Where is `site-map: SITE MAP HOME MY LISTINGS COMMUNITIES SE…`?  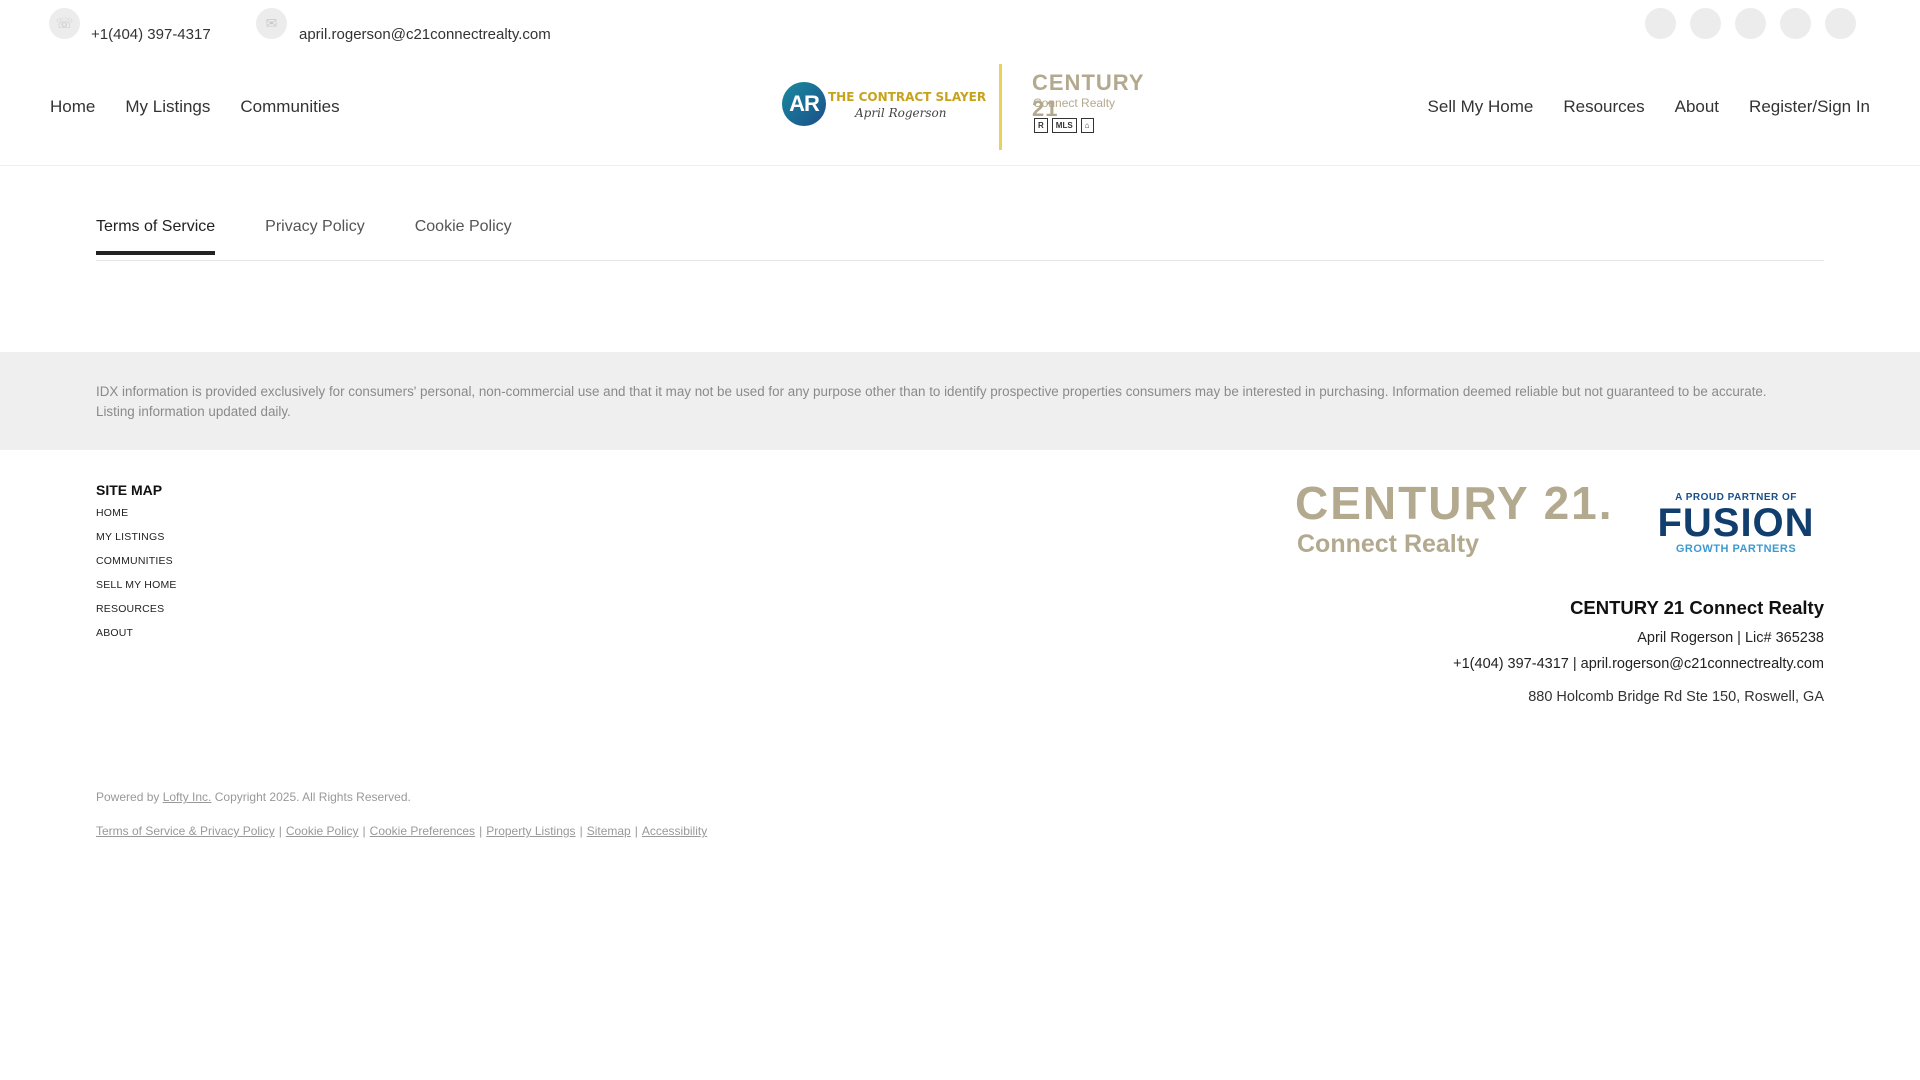 site-map: SITE MAP HOME MY LISTINGS COMMUNITIES SE… is located at coordinates (136, 566).